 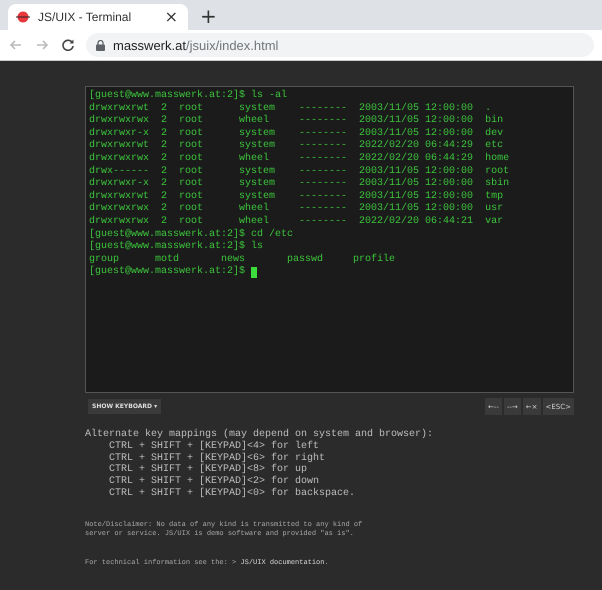 I want to click on url-host: masswerk.at, so click(x=149, y=45).